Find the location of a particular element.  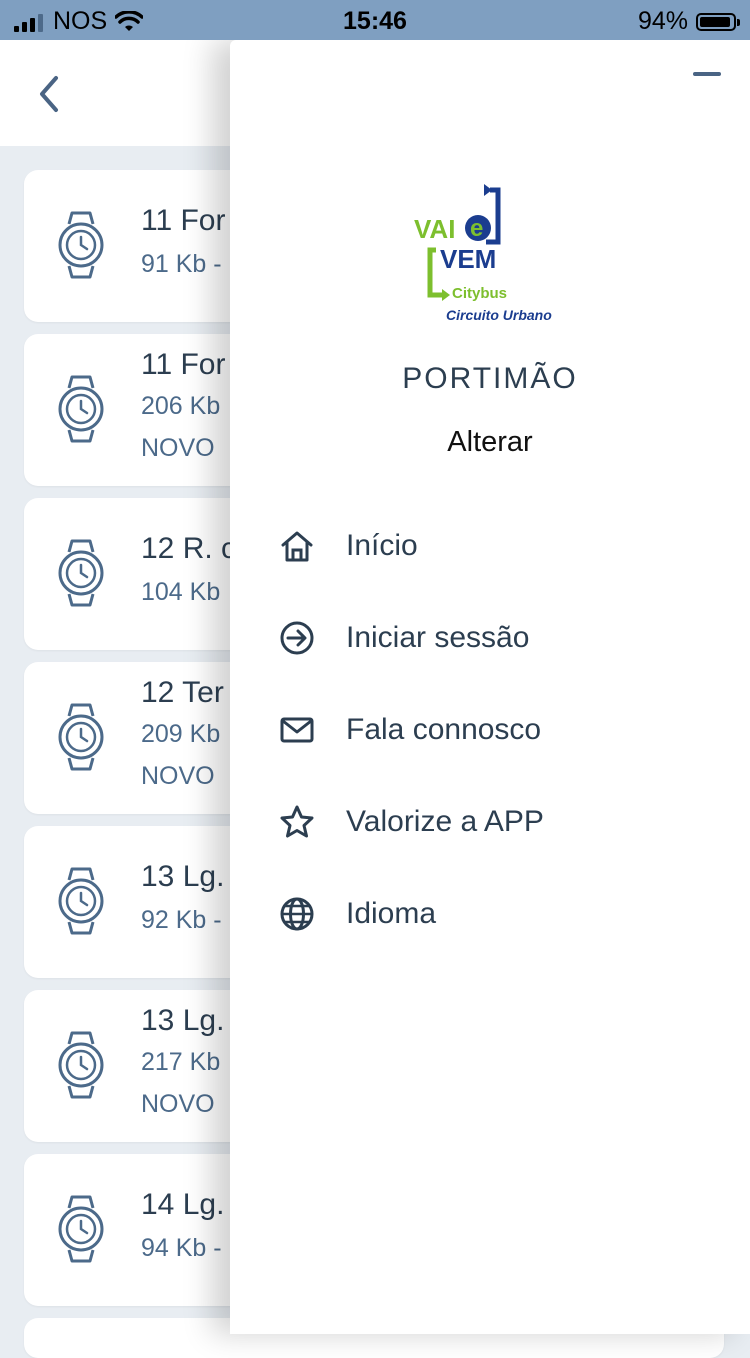

menu-item-contact: Fala connosco is located at coordinates (498, 730).